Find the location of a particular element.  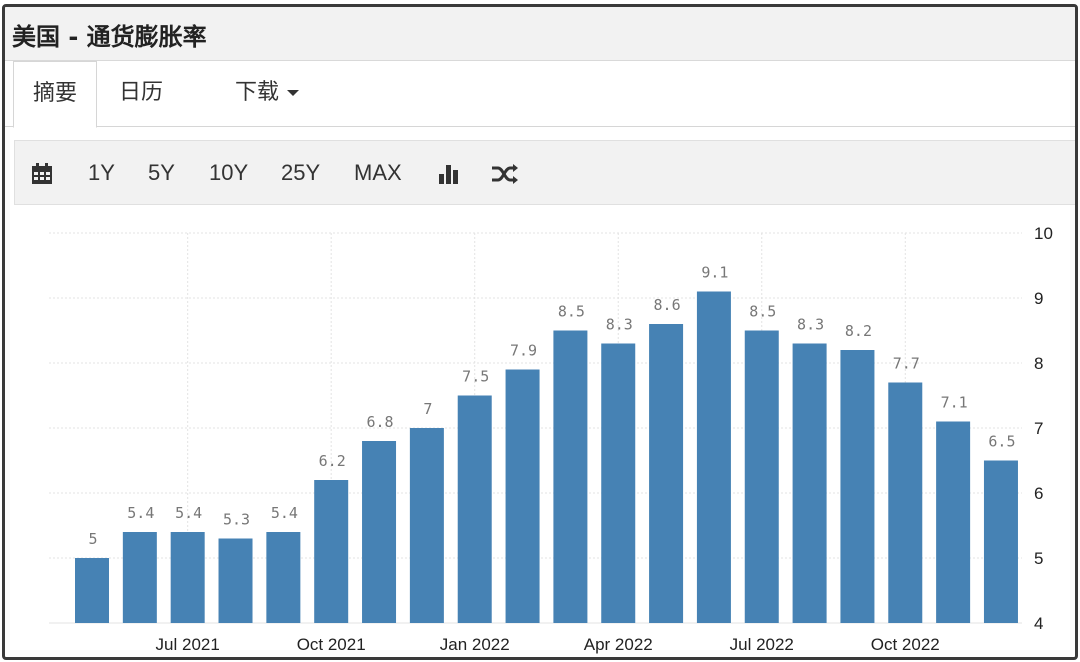

bar-value-label: 6.2 is located at coordinates (332, 461).